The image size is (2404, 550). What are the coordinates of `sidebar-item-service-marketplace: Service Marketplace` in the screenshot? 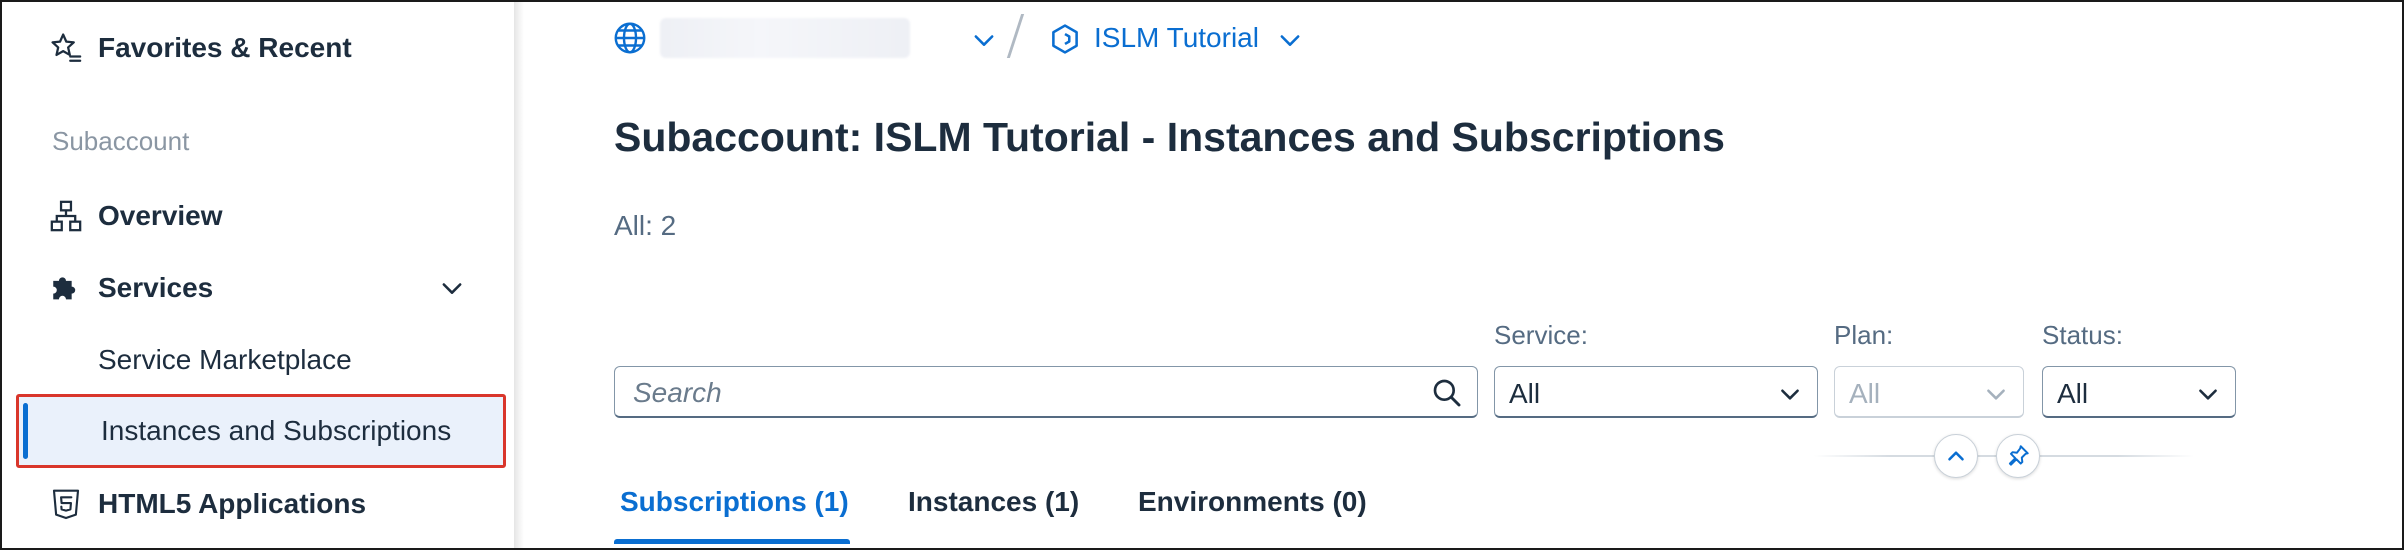 It's located at (258, 360).